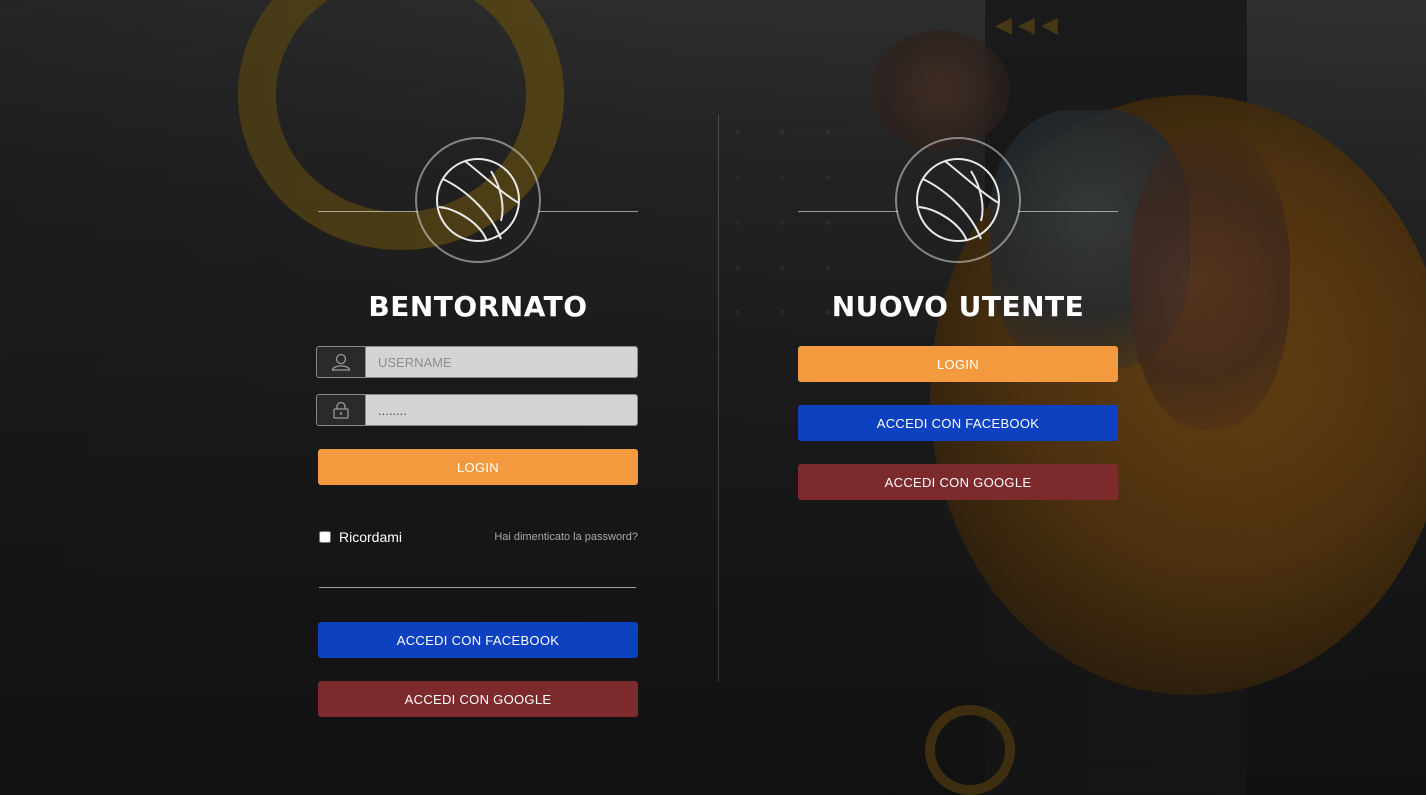 The height and width of the screenshot is (795, 1426). Describe the element at coordinates (325, 537) in the screenshot. I see `remember-checkbox` at that location.